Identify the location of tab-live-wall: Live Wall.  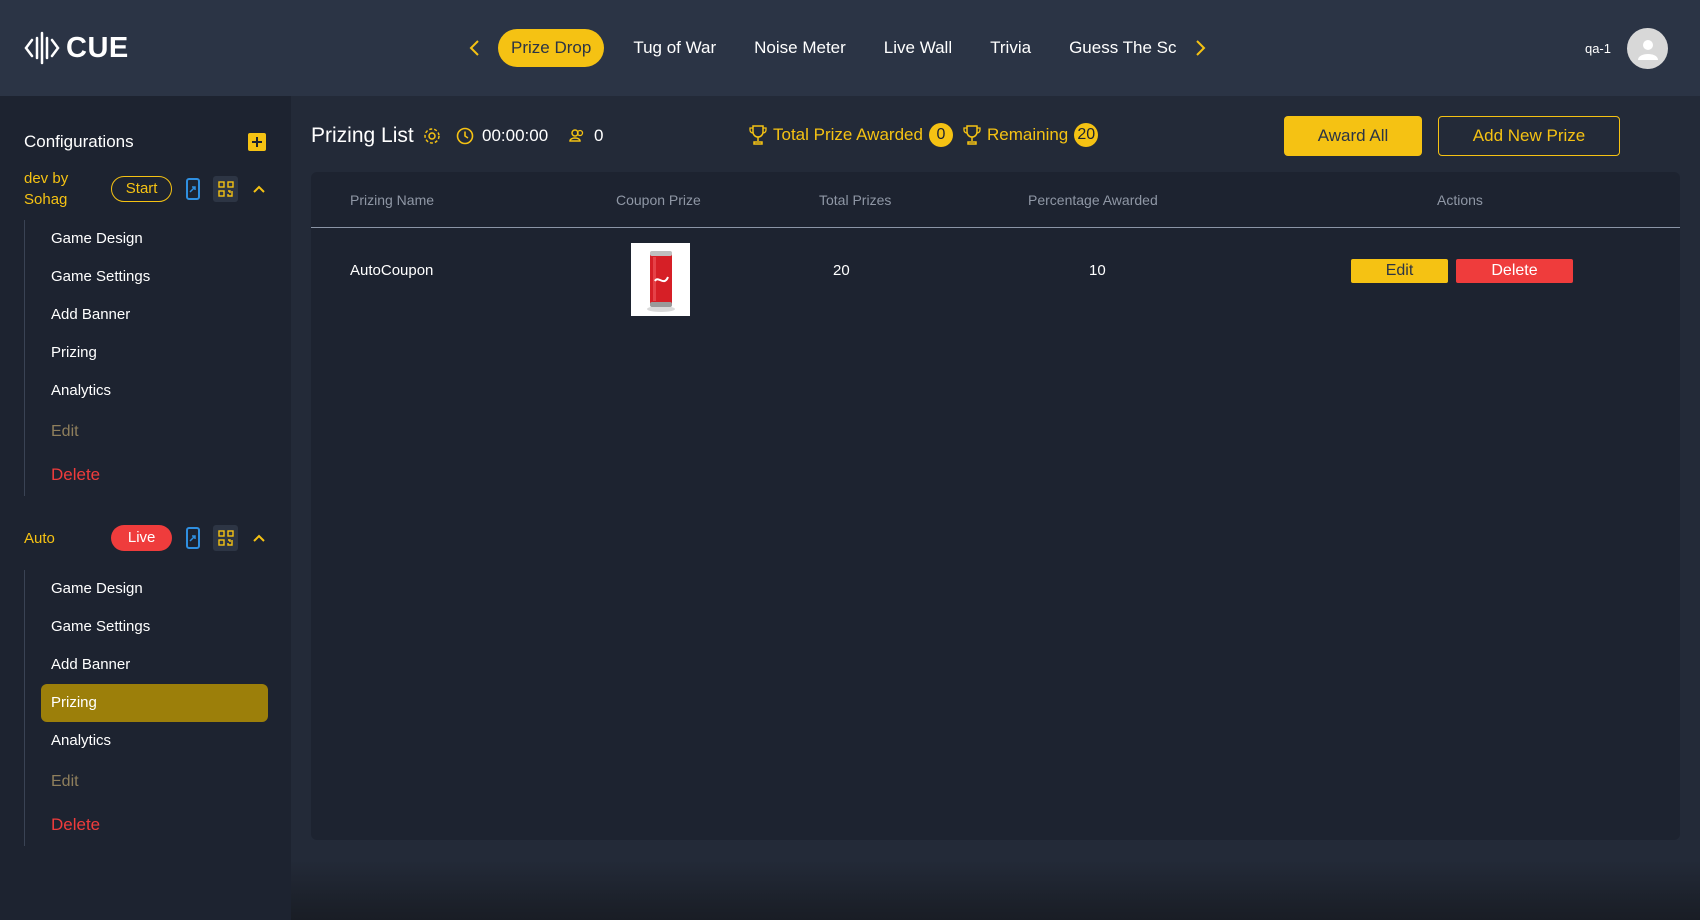
(918, 48).